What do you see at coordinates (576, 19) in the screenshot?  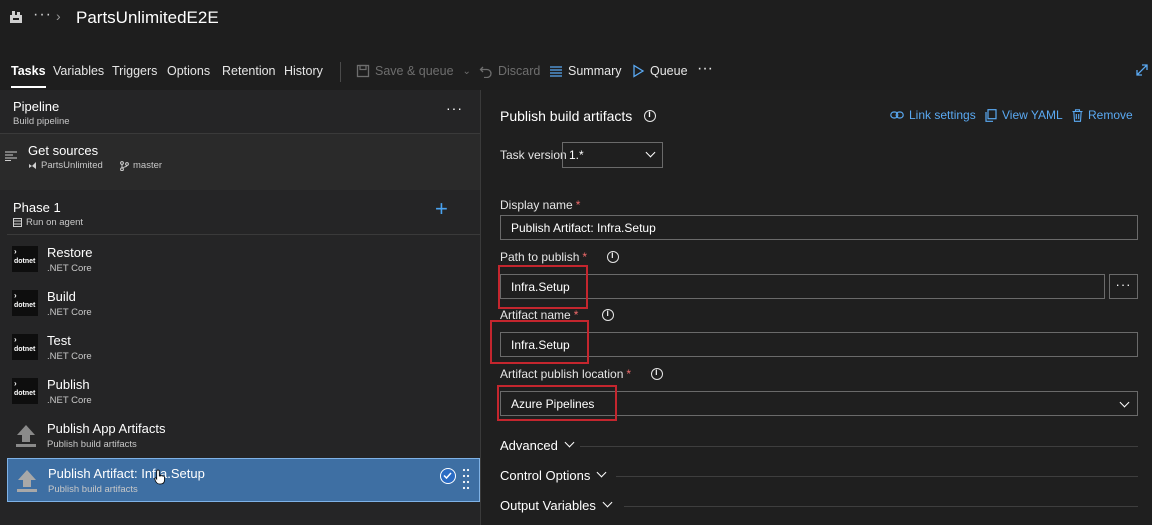 I see `top-bar: ··· › PartsUnlimitedE2E` at bounding box center [576, 19].